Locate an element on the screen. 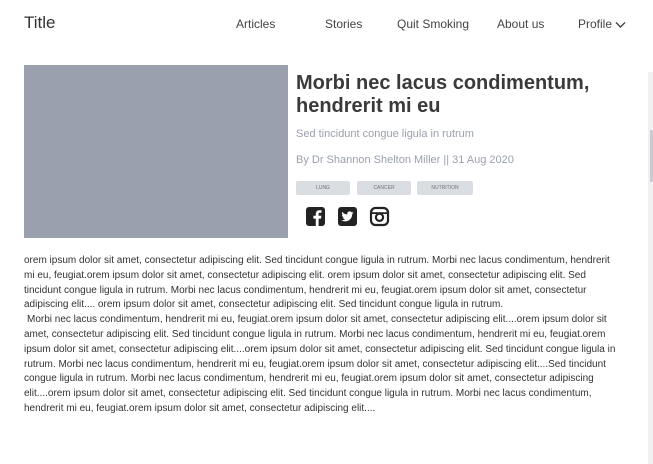 This screenshot has width=653, height=464. facebook-icon is located at coordinates (315, 216).